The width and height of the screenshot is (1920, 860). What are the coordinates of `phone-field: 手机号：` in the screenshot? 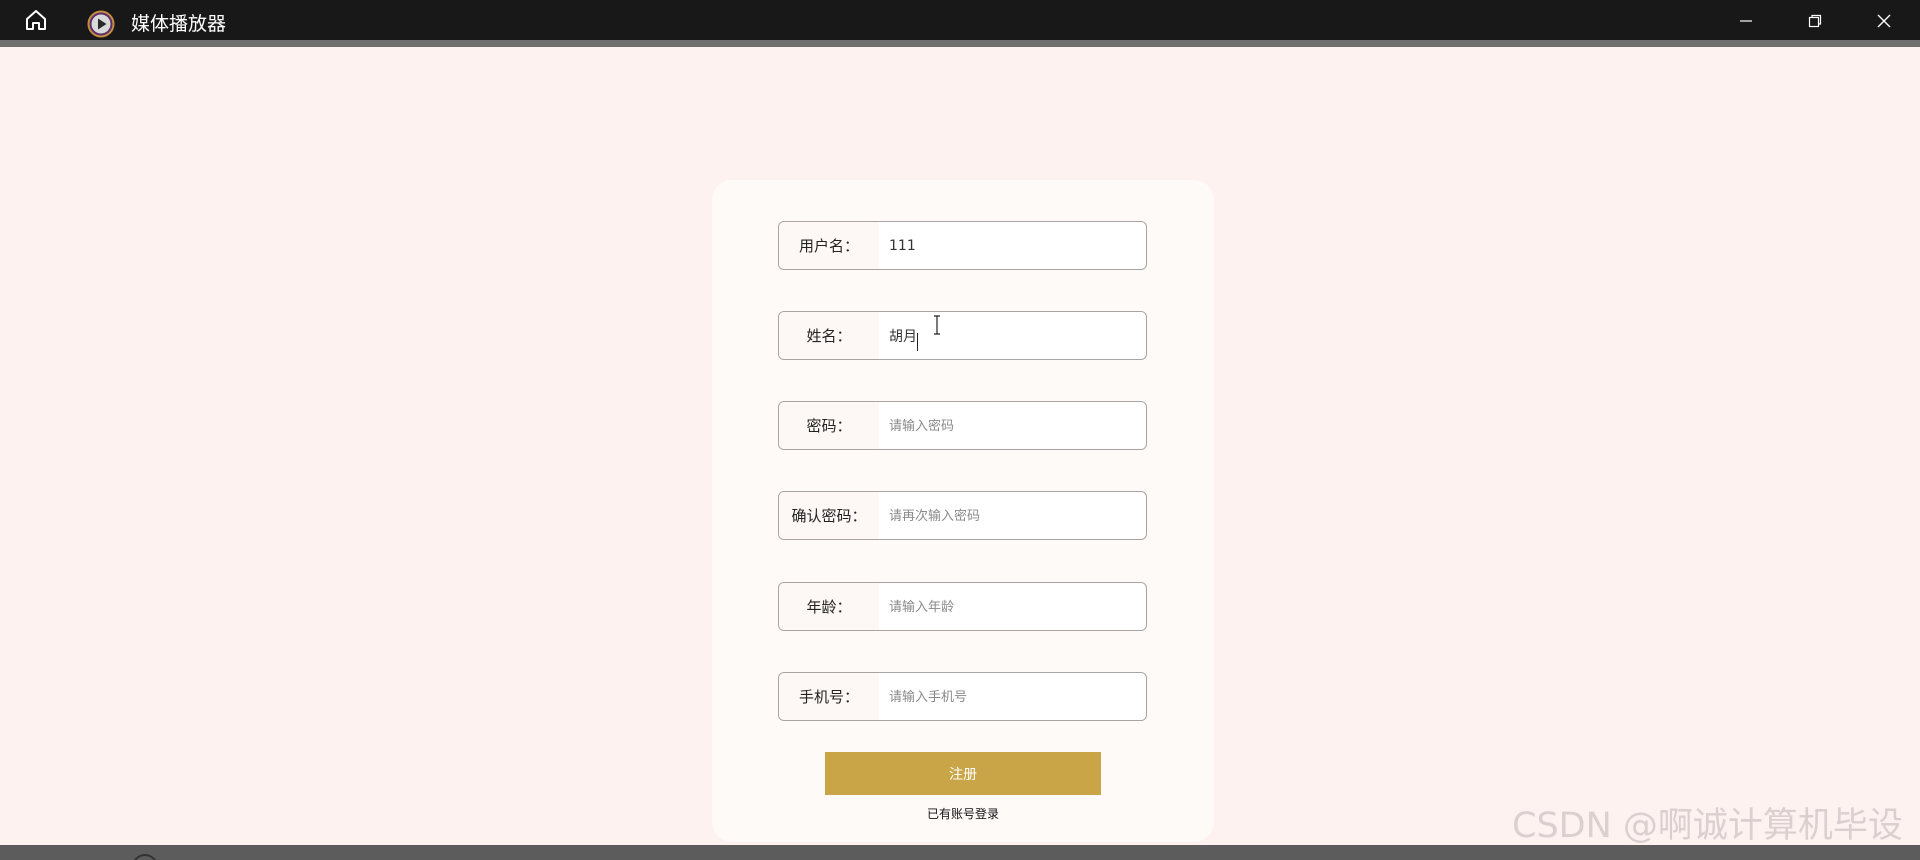 It's located at (962, 696).